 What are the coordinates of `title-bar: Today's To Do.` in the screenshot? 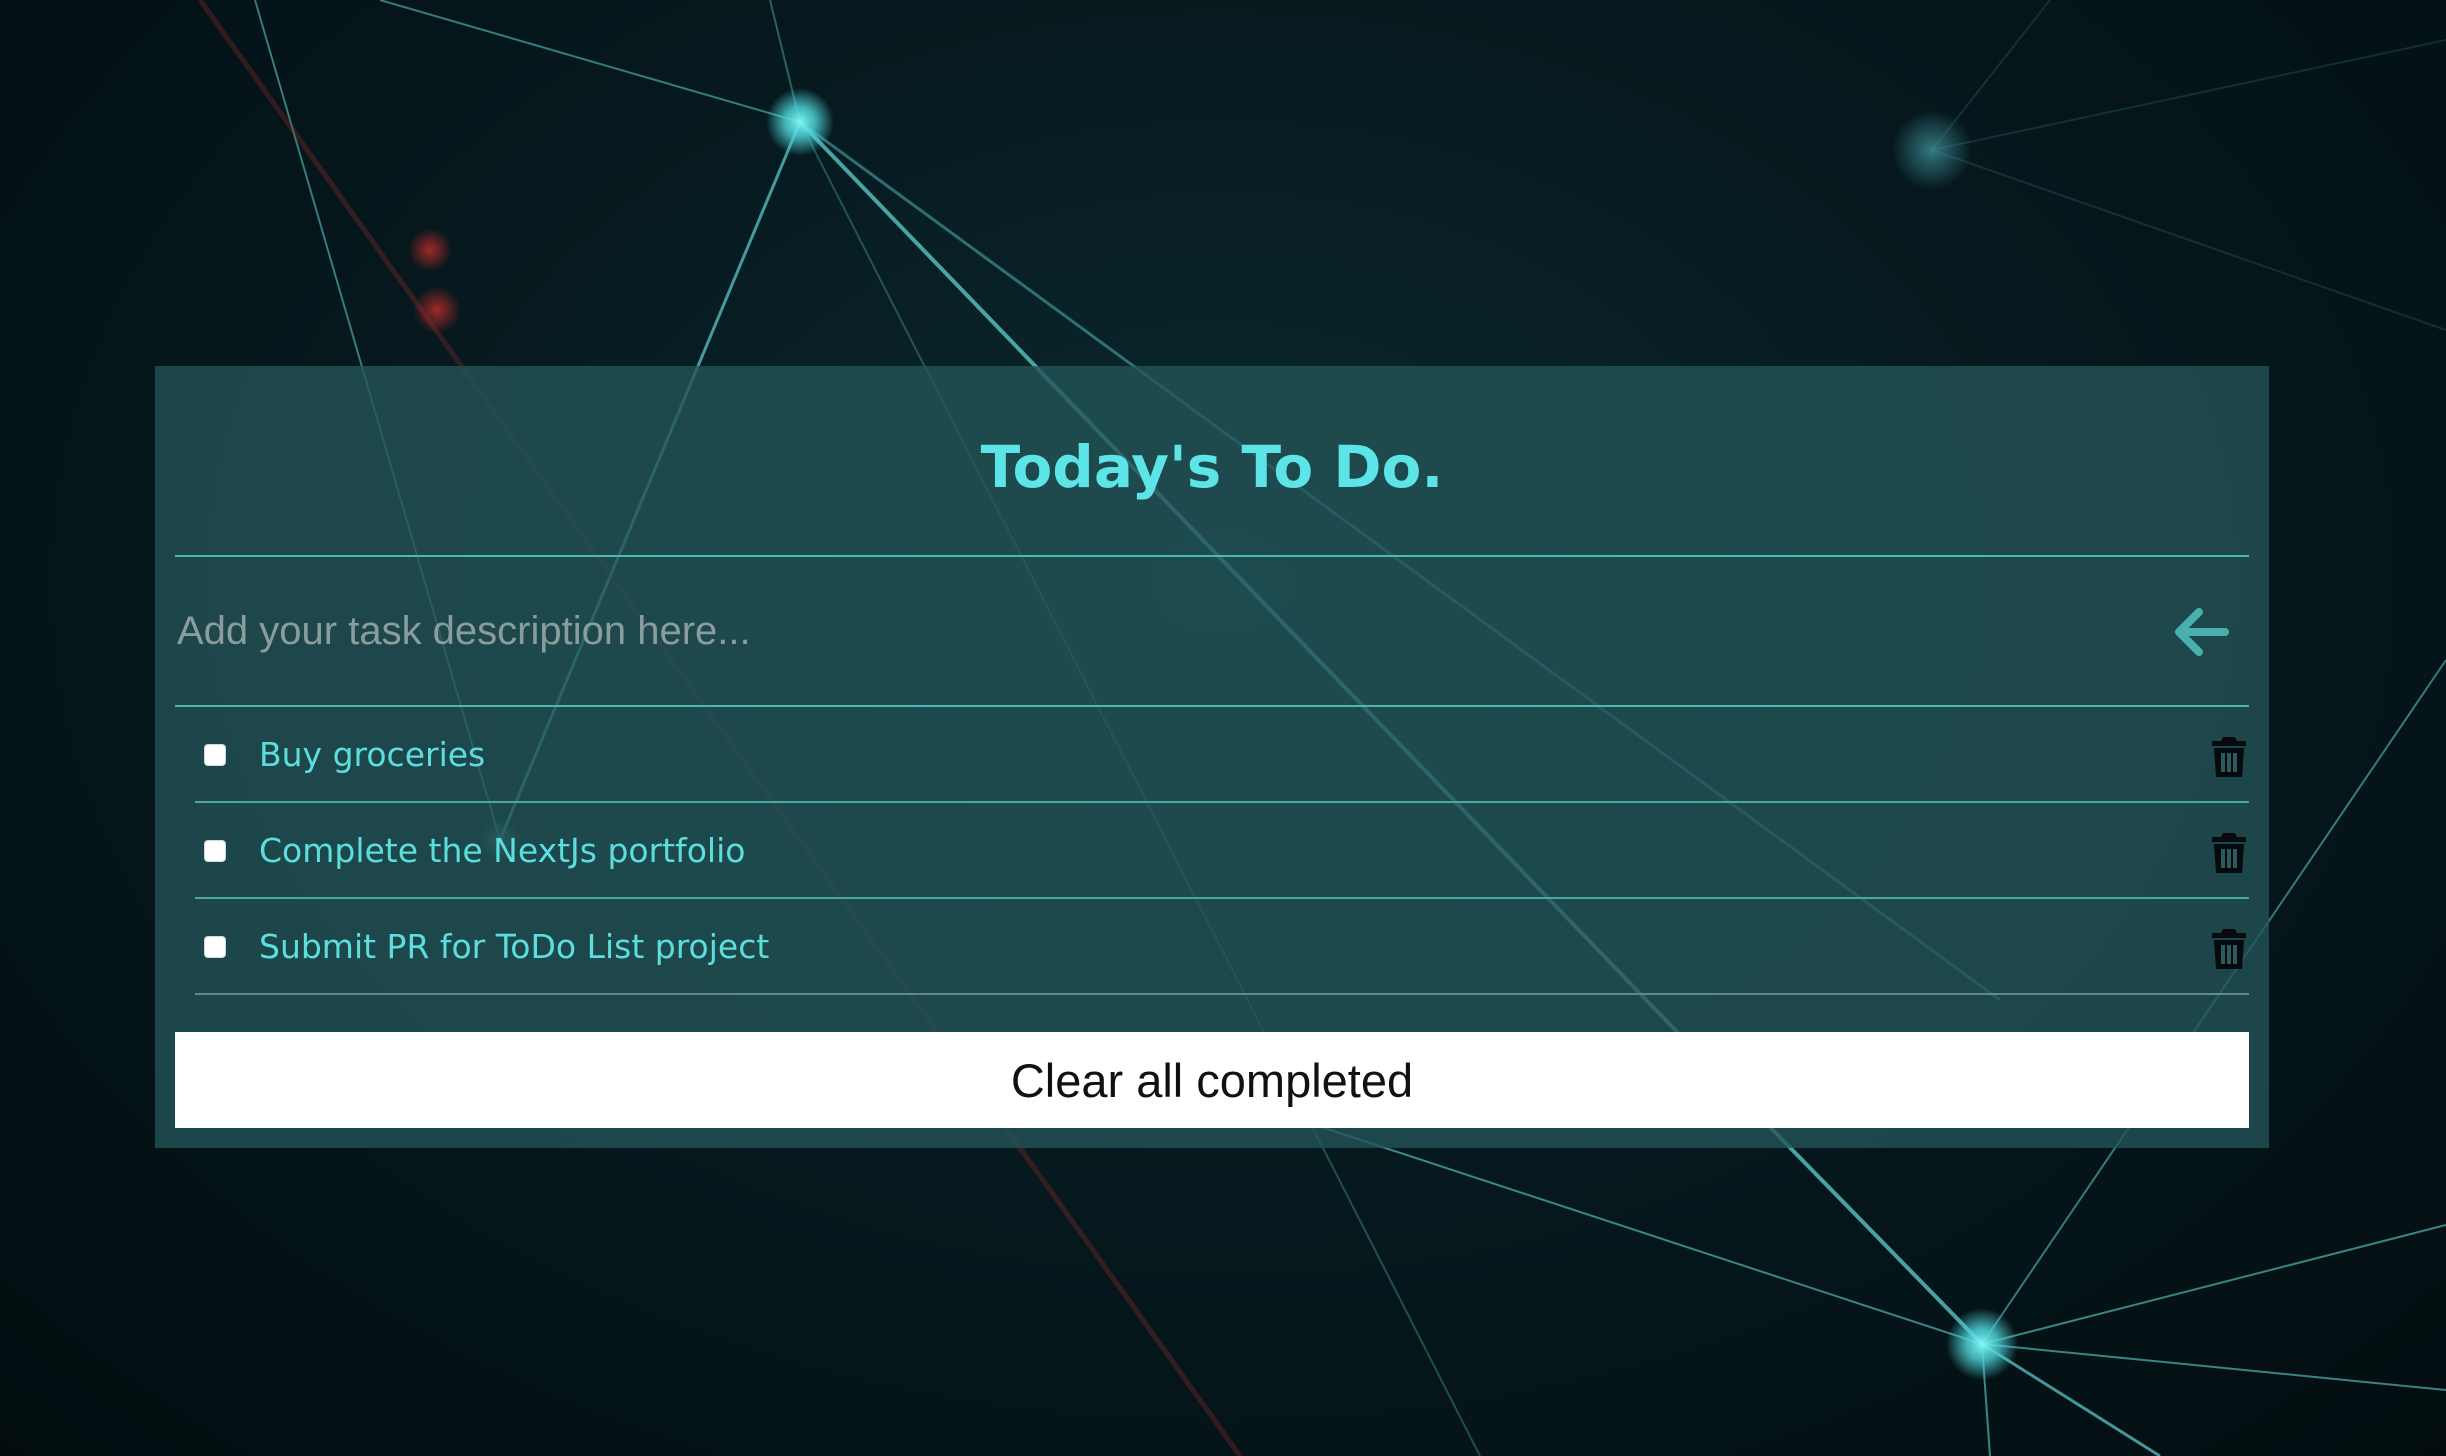 It's located at (1212, 461).